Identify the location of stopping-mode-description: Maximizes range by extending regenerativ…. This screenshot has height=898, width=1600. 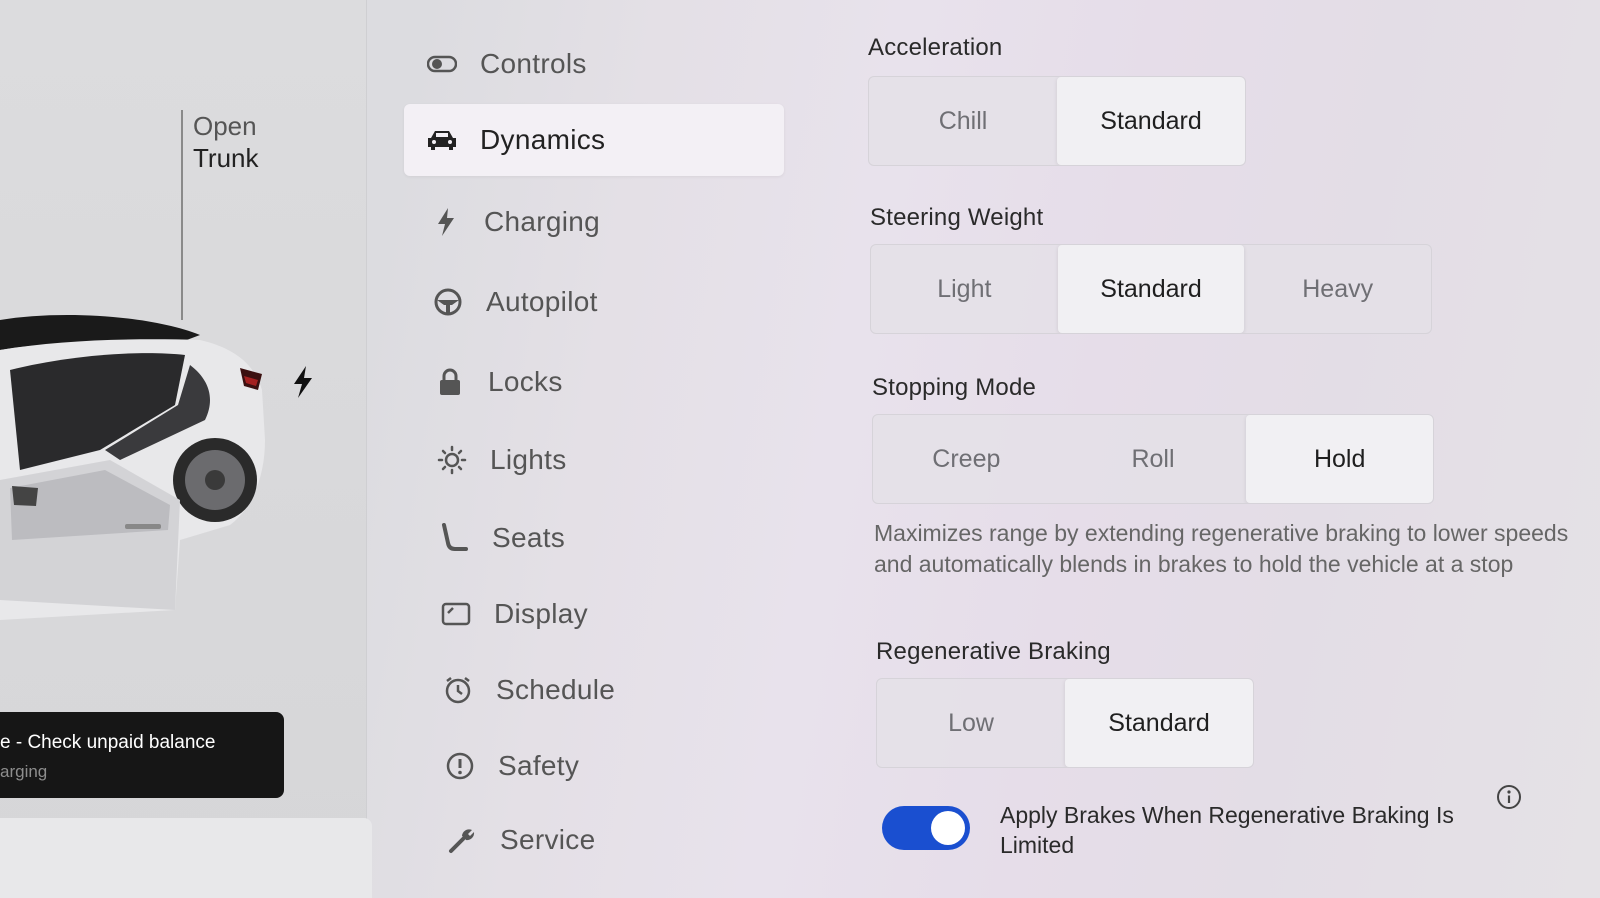
(1221, 548).